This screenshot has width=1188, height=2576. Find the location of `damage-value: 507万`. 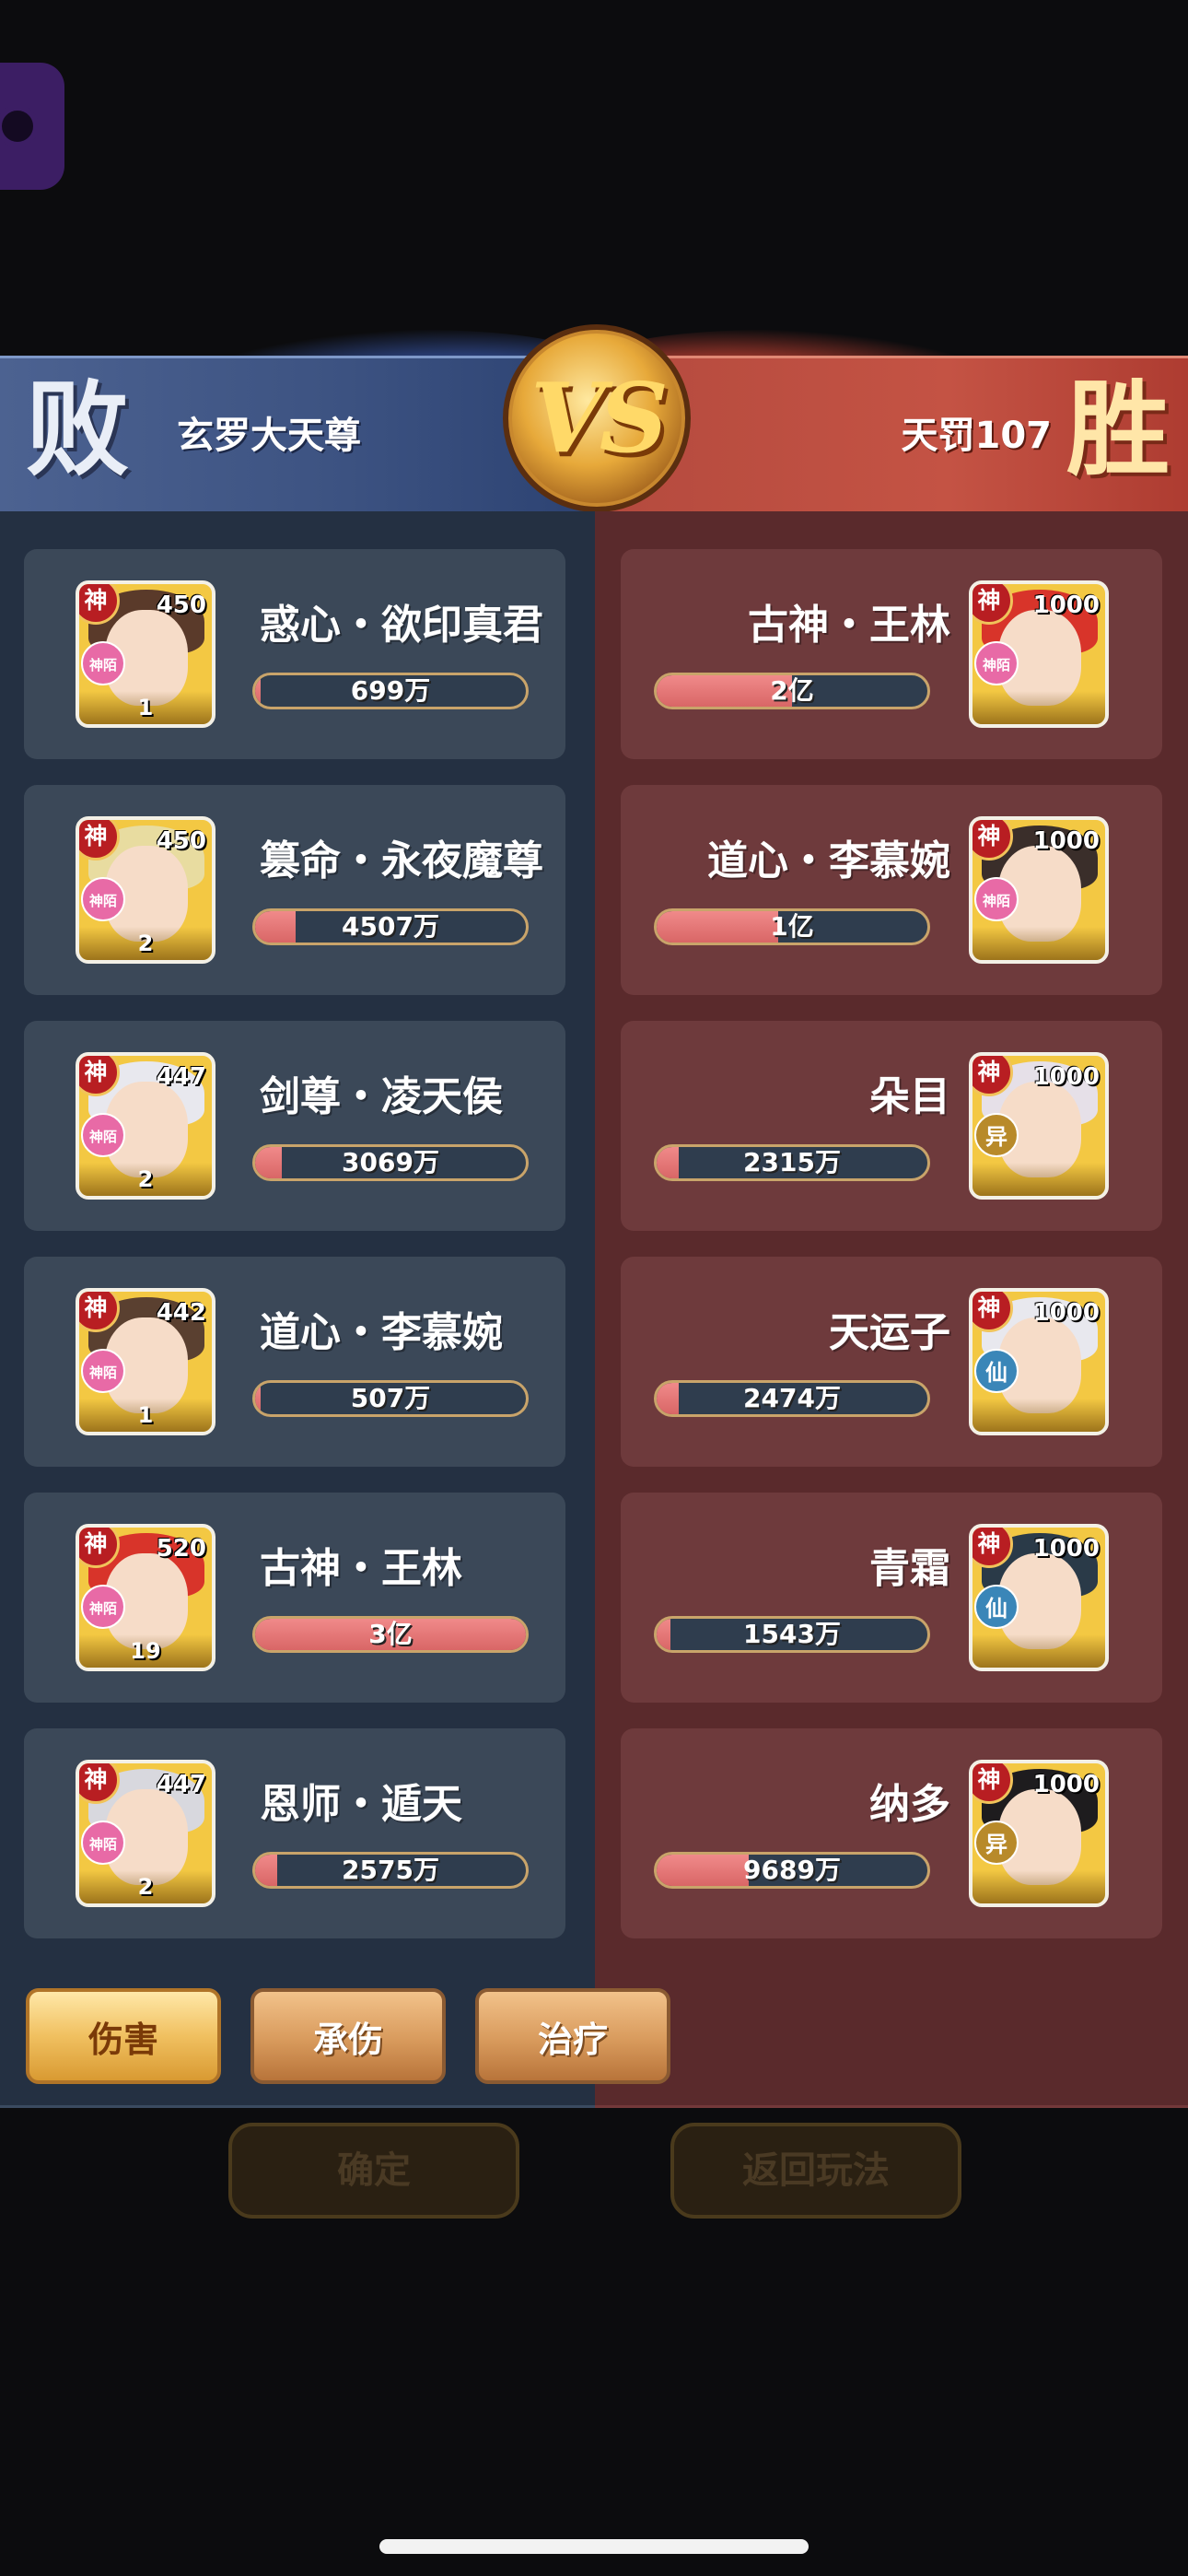

damage-value: 507万 is located at coordinates (390, 1398).